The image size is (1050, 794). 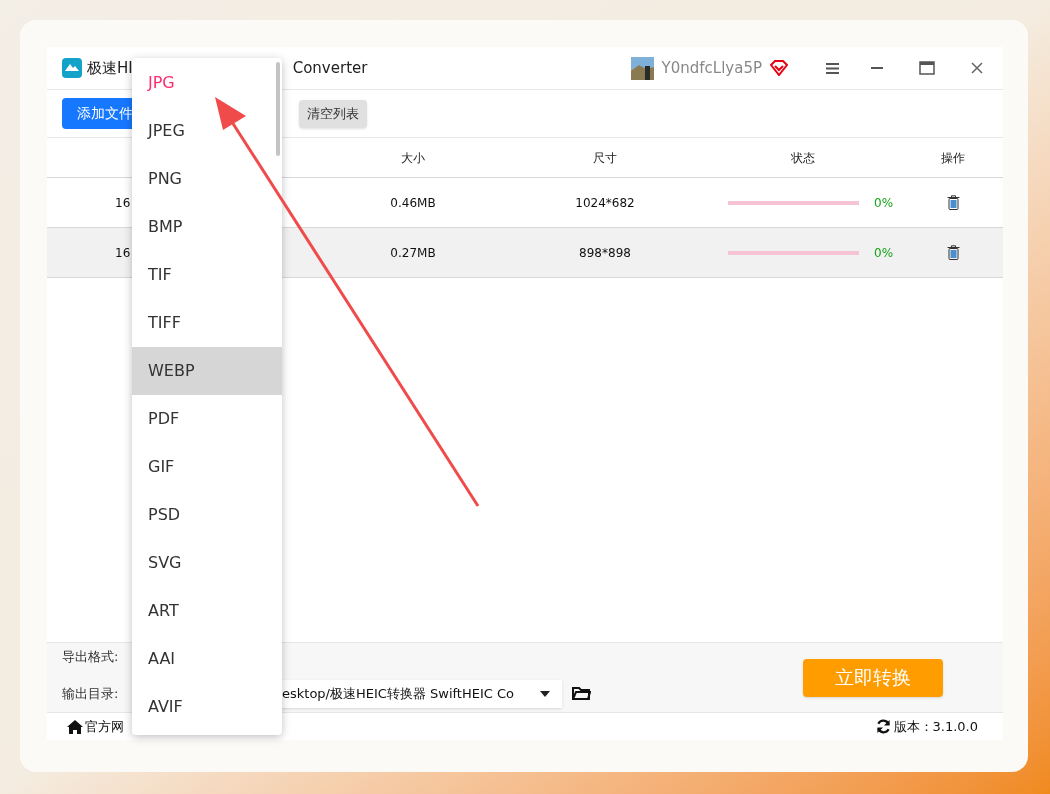 What do you see at coordinates (330, 68) in the screenshot?
I see `app-title: Converter` at bounding box center [330, 68].